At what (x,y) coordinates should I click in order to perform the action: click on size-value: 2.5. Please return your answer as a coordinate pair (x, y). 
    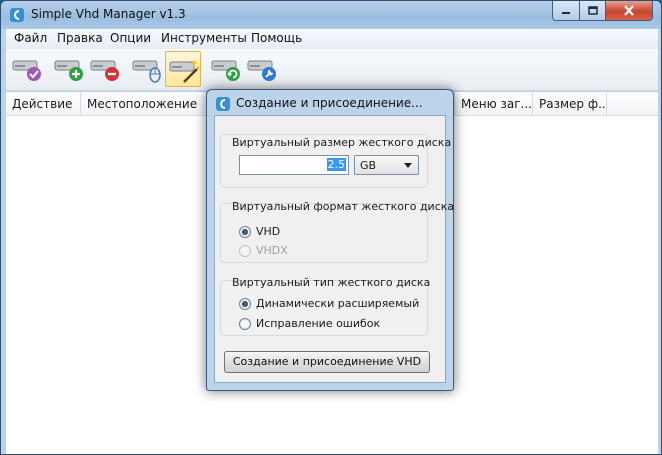
    Looking at the image, I should click on (336, 164).